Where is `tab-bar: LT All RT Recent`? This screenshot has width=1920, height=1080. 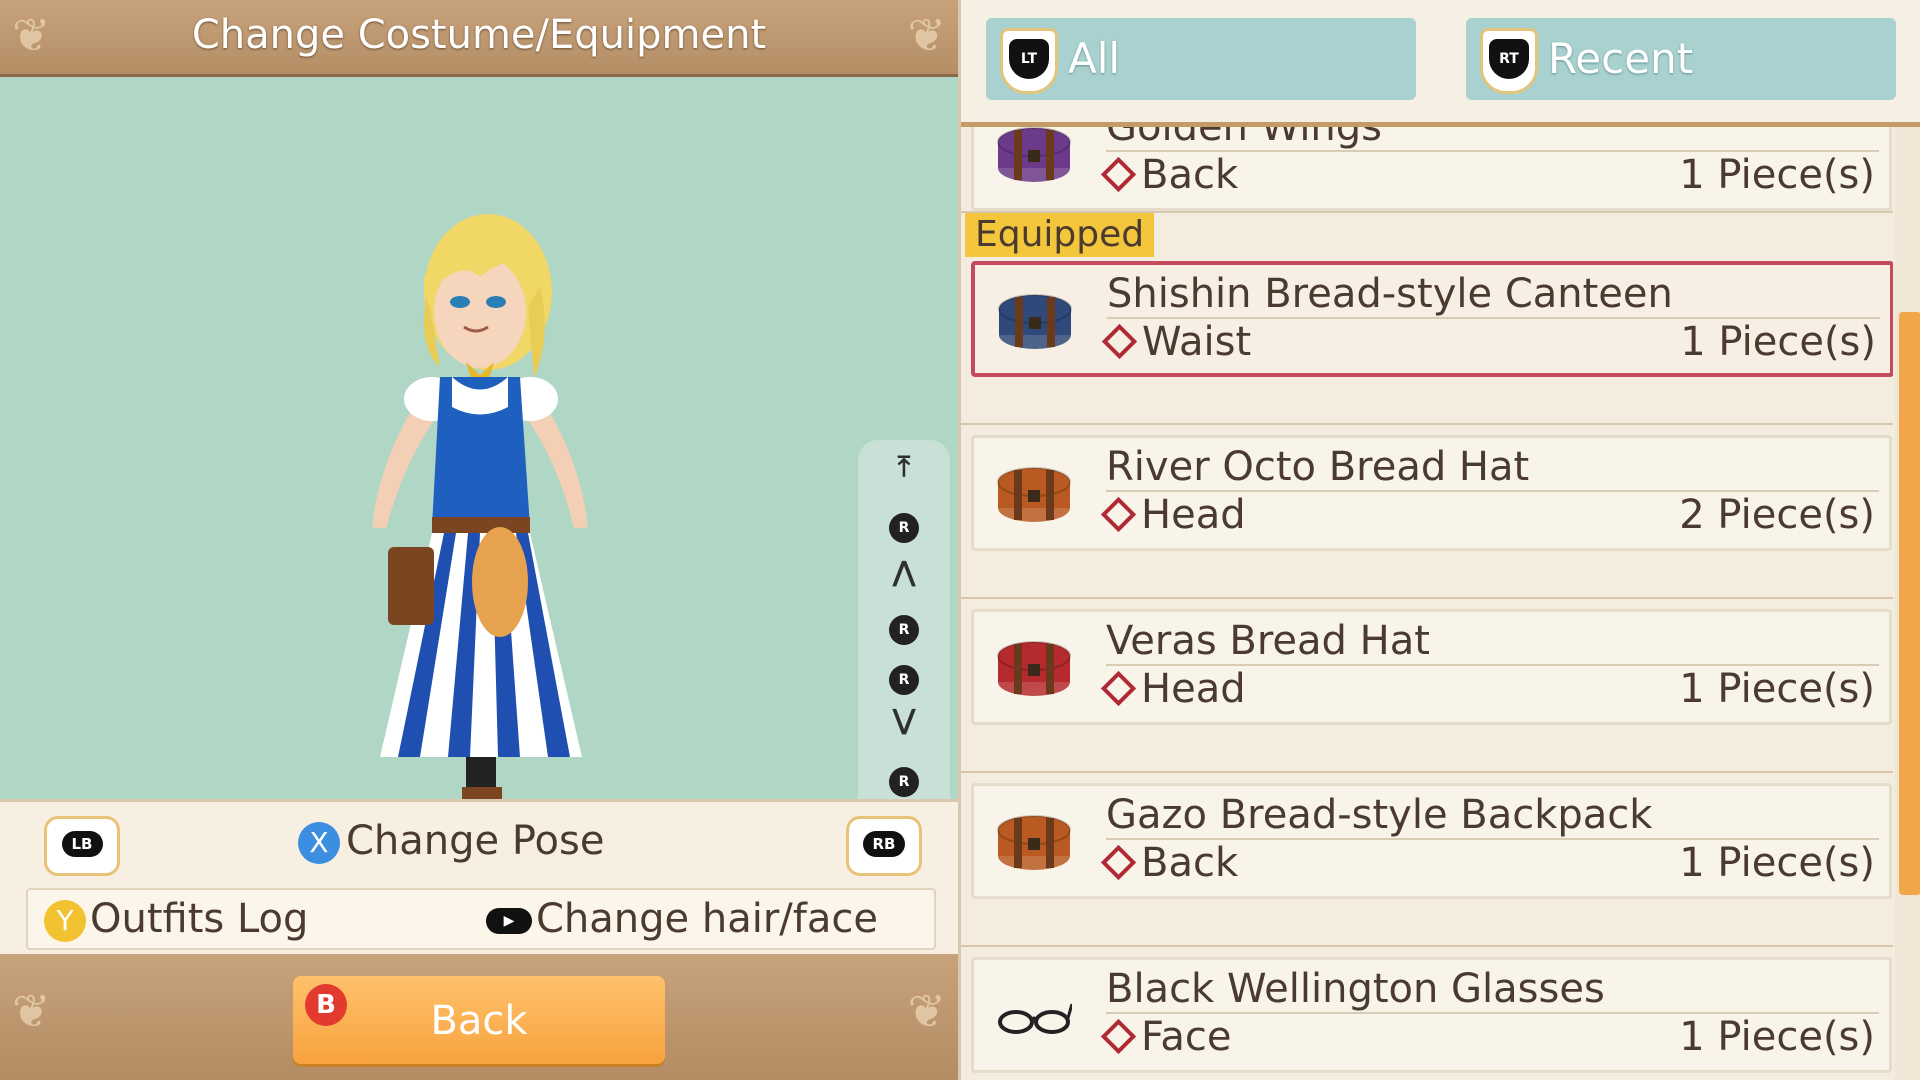
tab-bar: LT All RT Recent is located at coordinates (1440, 63).